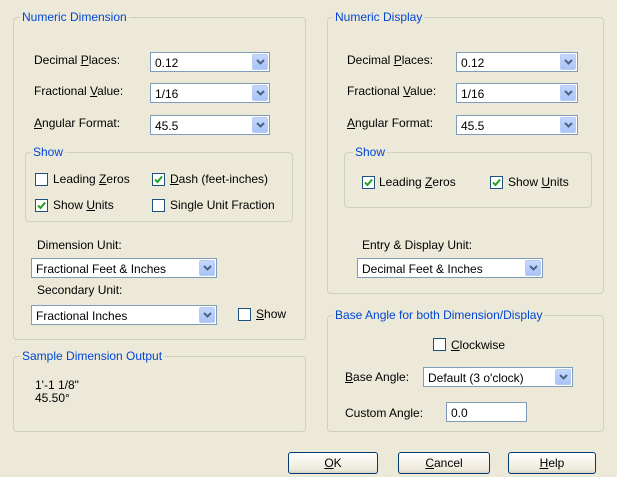  Describe the element at coordinates (80, 290) in the screenshot. I see `secondary-unit-label: Secondary Unit:` at that location.